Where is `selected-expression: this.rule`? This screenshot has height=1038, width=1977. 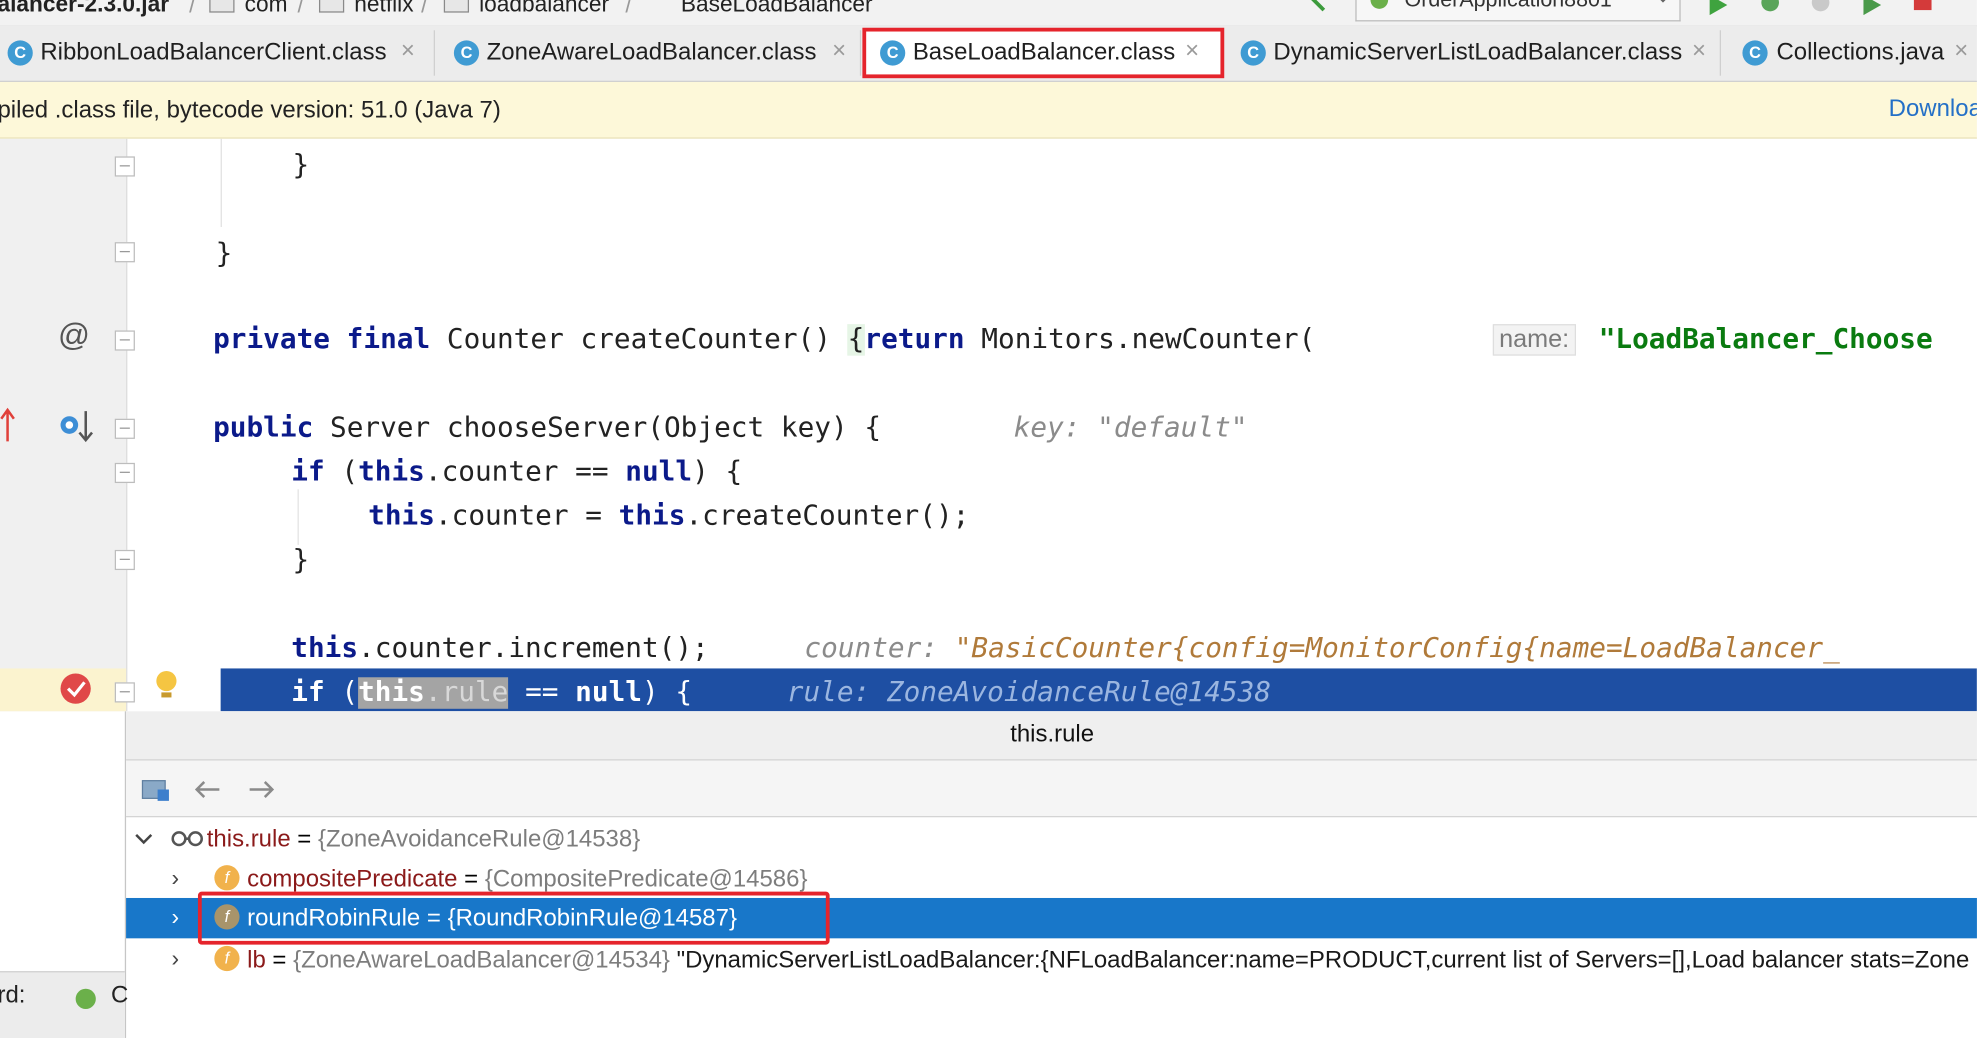 selected-expression: this.rule is located at coordinates (433, 693).